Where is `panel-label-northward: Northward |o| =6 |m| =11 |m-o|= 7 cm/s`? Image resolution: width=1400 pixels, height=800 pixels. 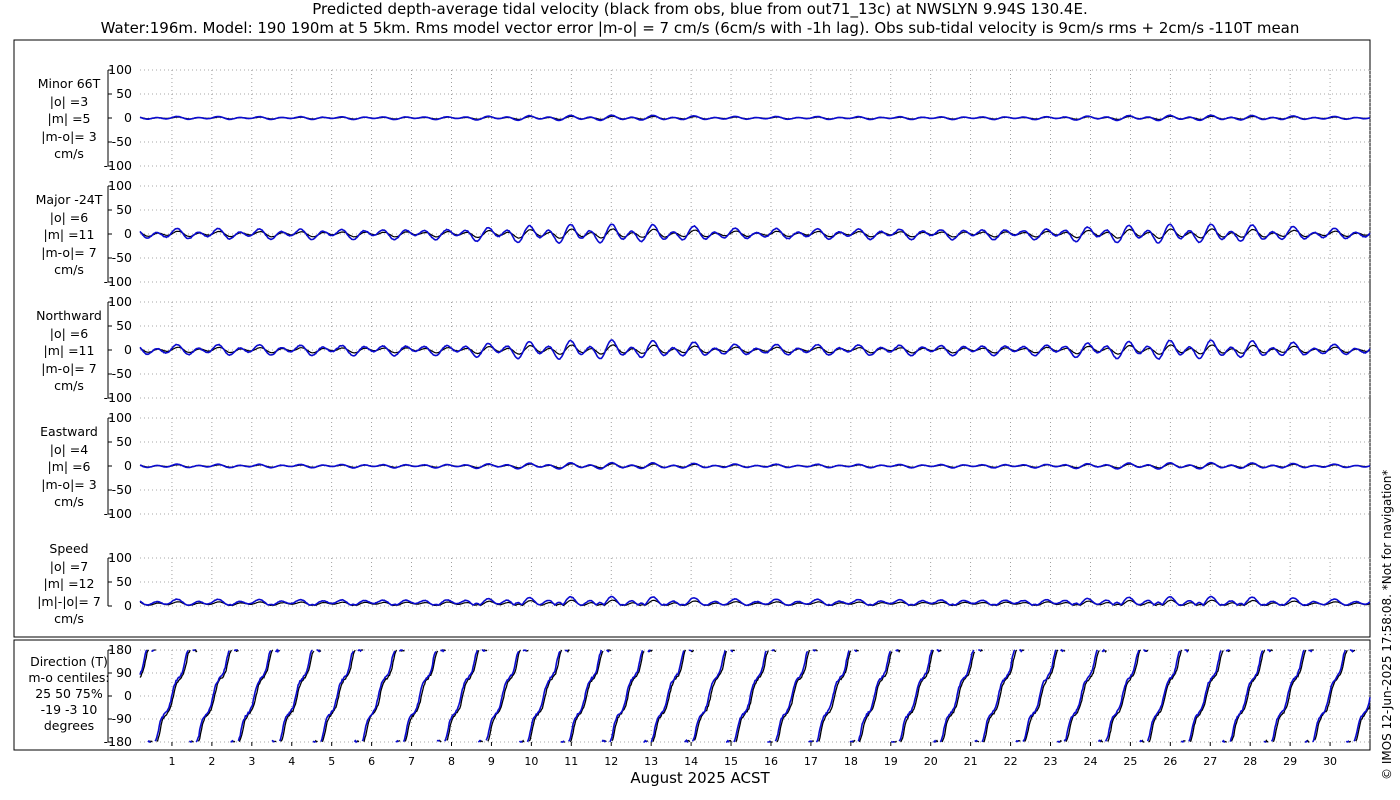
panel-label-northward: Northward |o| =6 |m| =11 |m-o|= 7 cm/s is located at coordinates (69, 351).